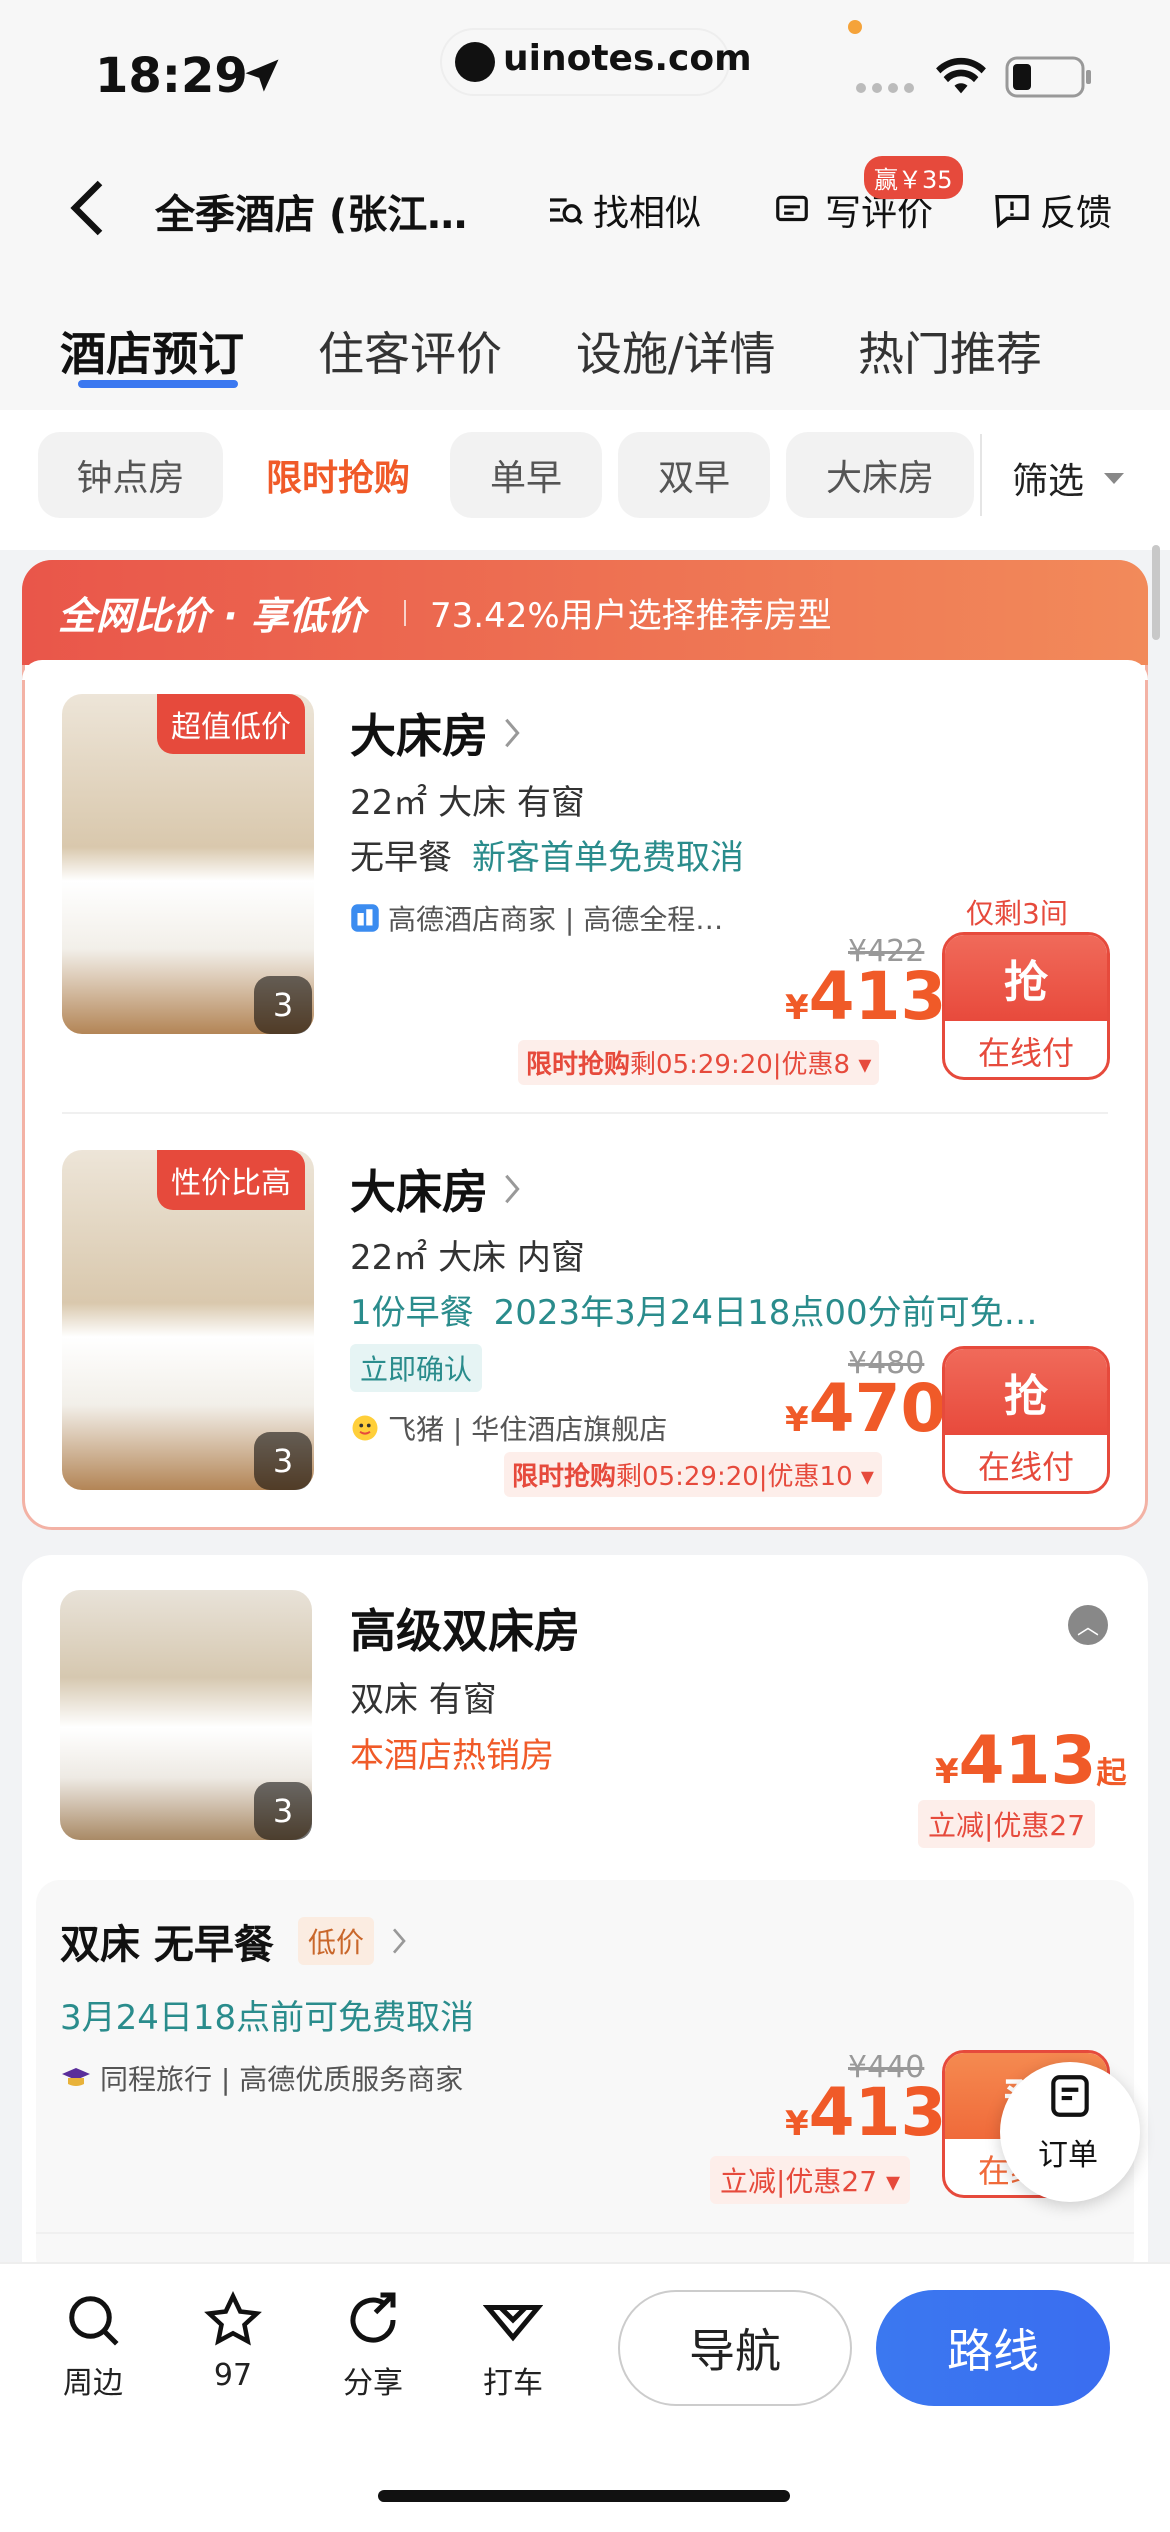 The image size is (1170, 2532). I want to click on privacy-indicator, so click(855, 27).